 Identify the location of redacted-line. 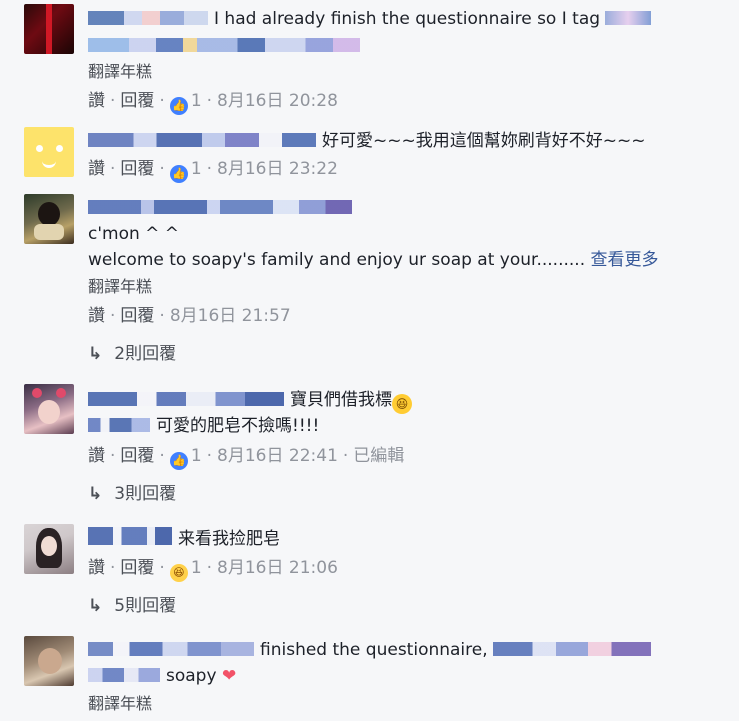
(227, 46).